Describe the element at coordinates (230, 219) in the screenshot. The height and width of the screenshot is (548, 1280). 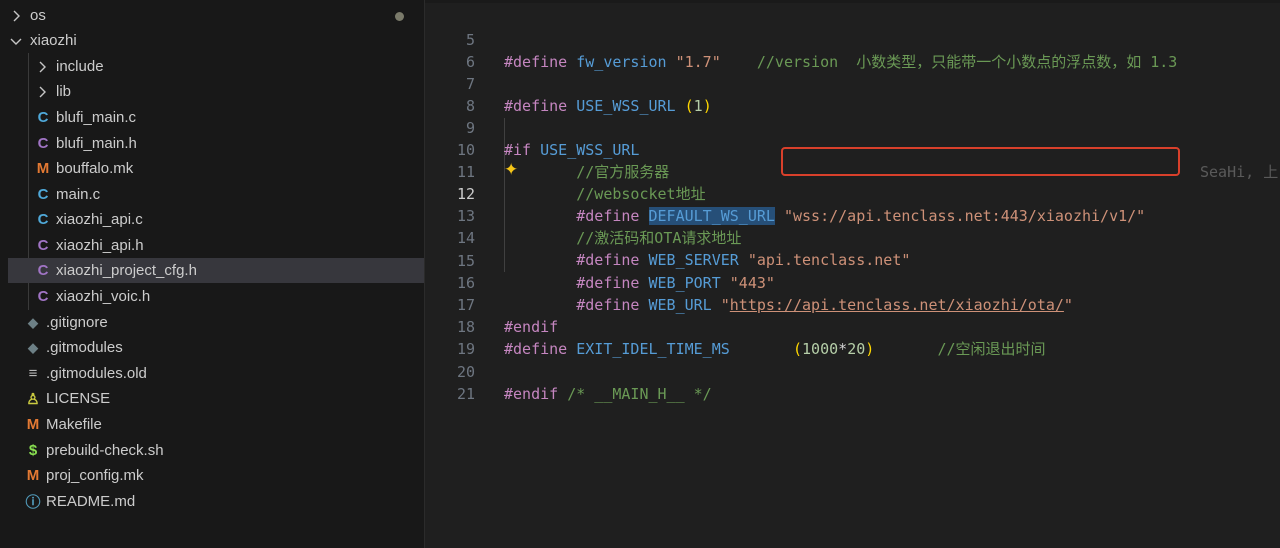
I see `tree-file-xiaozhi-api-c: C xiaozhi_api.c` at that location.